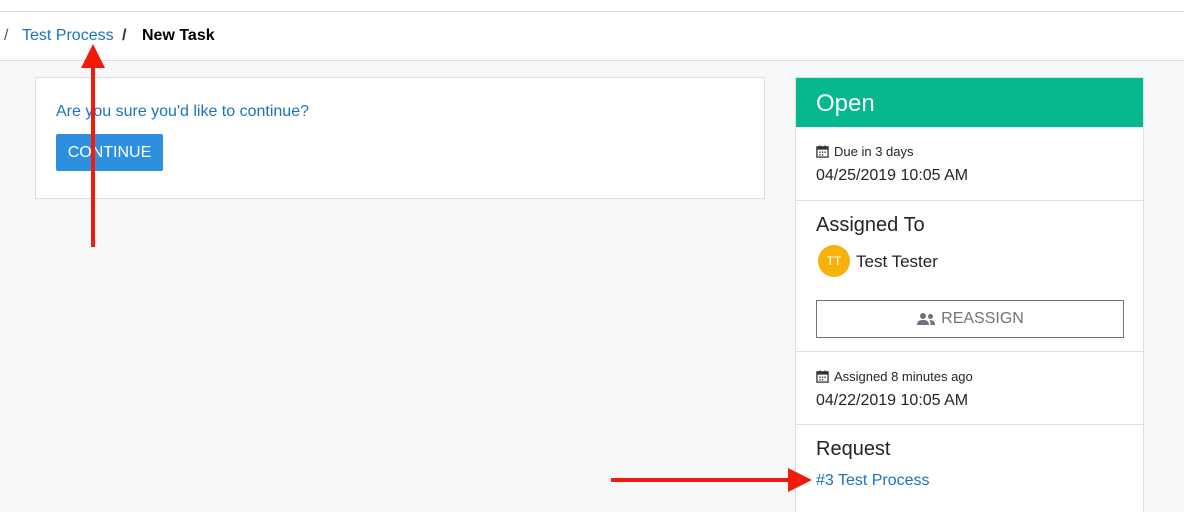 The width and height of the screenshot is (1184, 512). Describe the element at coordinates (969, 102) in the screenshot. I see `status-header: Open` at that location.